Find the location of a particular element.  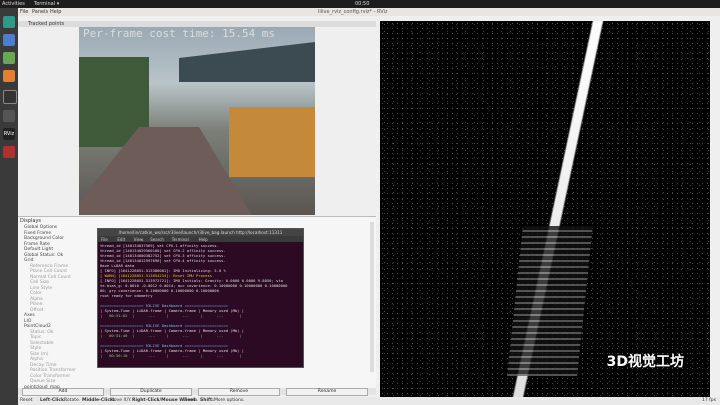

canopy-roof is located at coordinates (247, 62).